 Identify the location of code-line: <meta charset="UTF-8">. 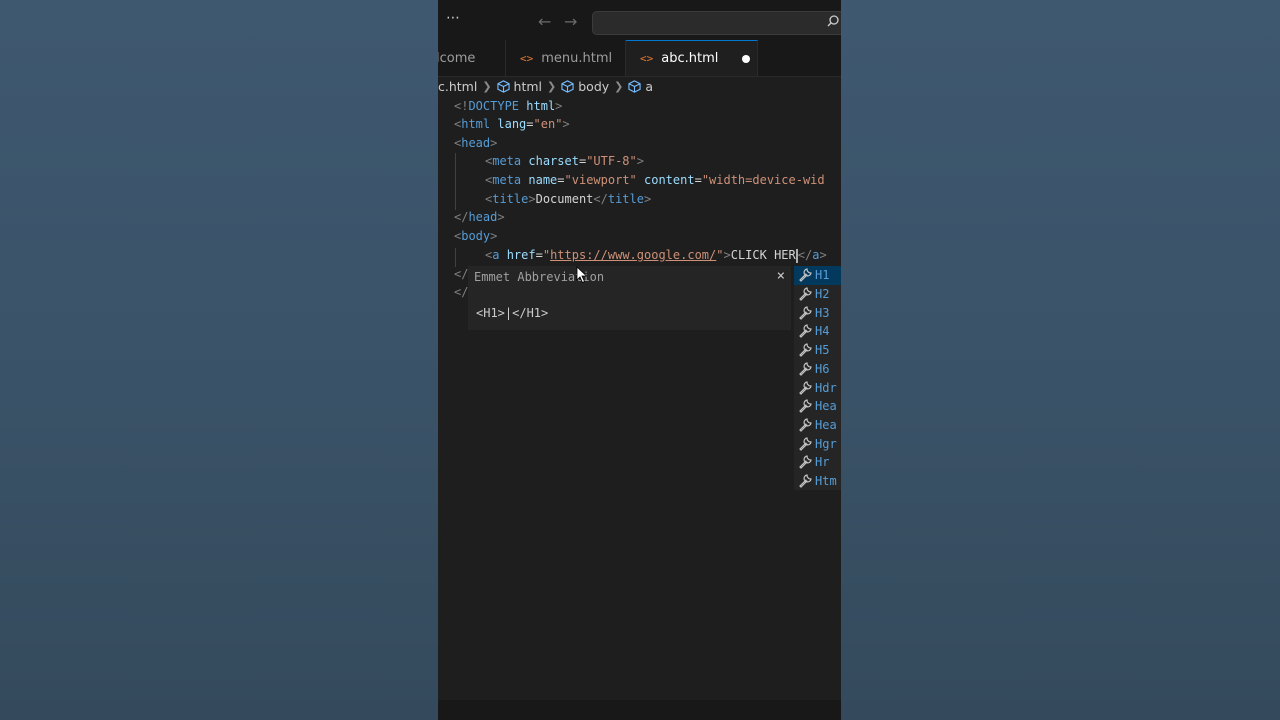
(564, 161).